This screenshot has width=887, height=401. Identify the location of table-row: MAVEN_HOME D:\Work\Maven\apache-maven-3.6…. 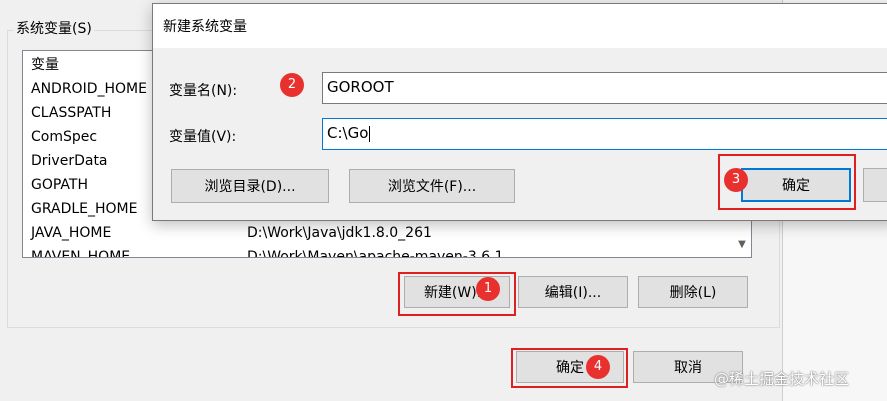
(379, 251).